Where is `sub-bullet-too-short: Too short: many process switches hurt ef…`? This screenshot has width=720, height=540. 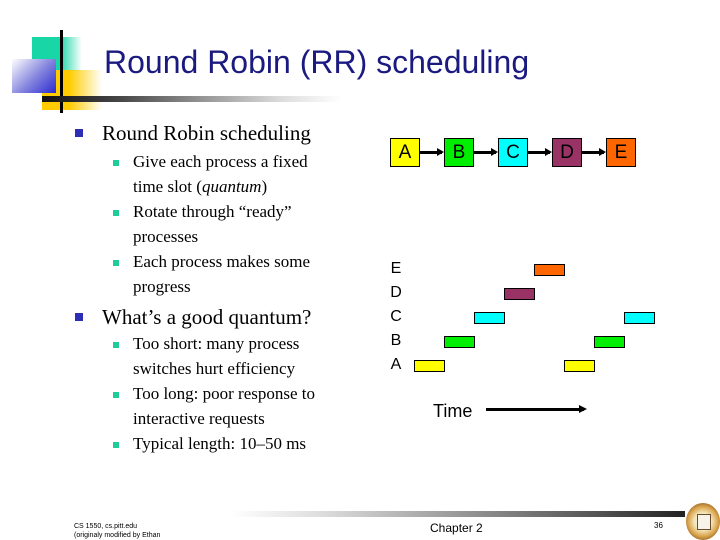 sub-bullet-too-short: Too short: many process switches hurt ef… is located at coordinates (216, 356).